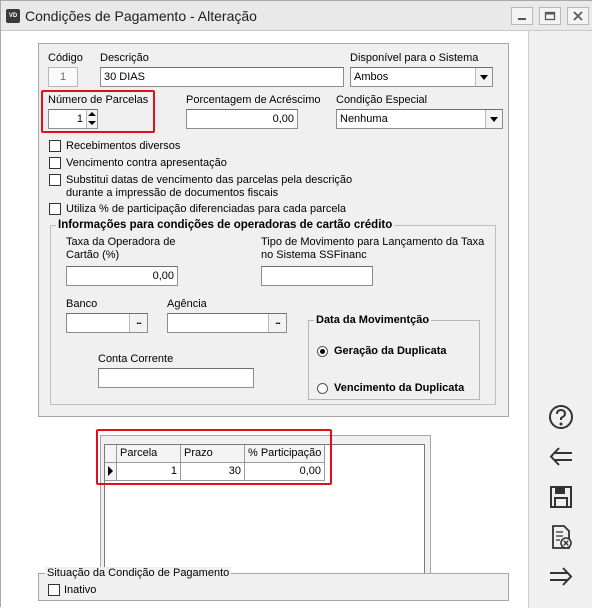  I want to click on descricao-field: 30 DIAS, so click(222, 77).